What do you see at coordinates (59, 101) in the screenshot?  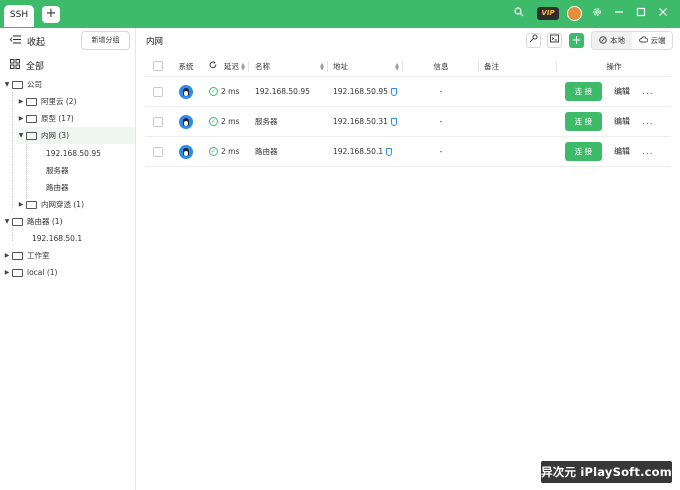 I see `tree-label: 阿里云 (2)` at bounding box center [59, 101].